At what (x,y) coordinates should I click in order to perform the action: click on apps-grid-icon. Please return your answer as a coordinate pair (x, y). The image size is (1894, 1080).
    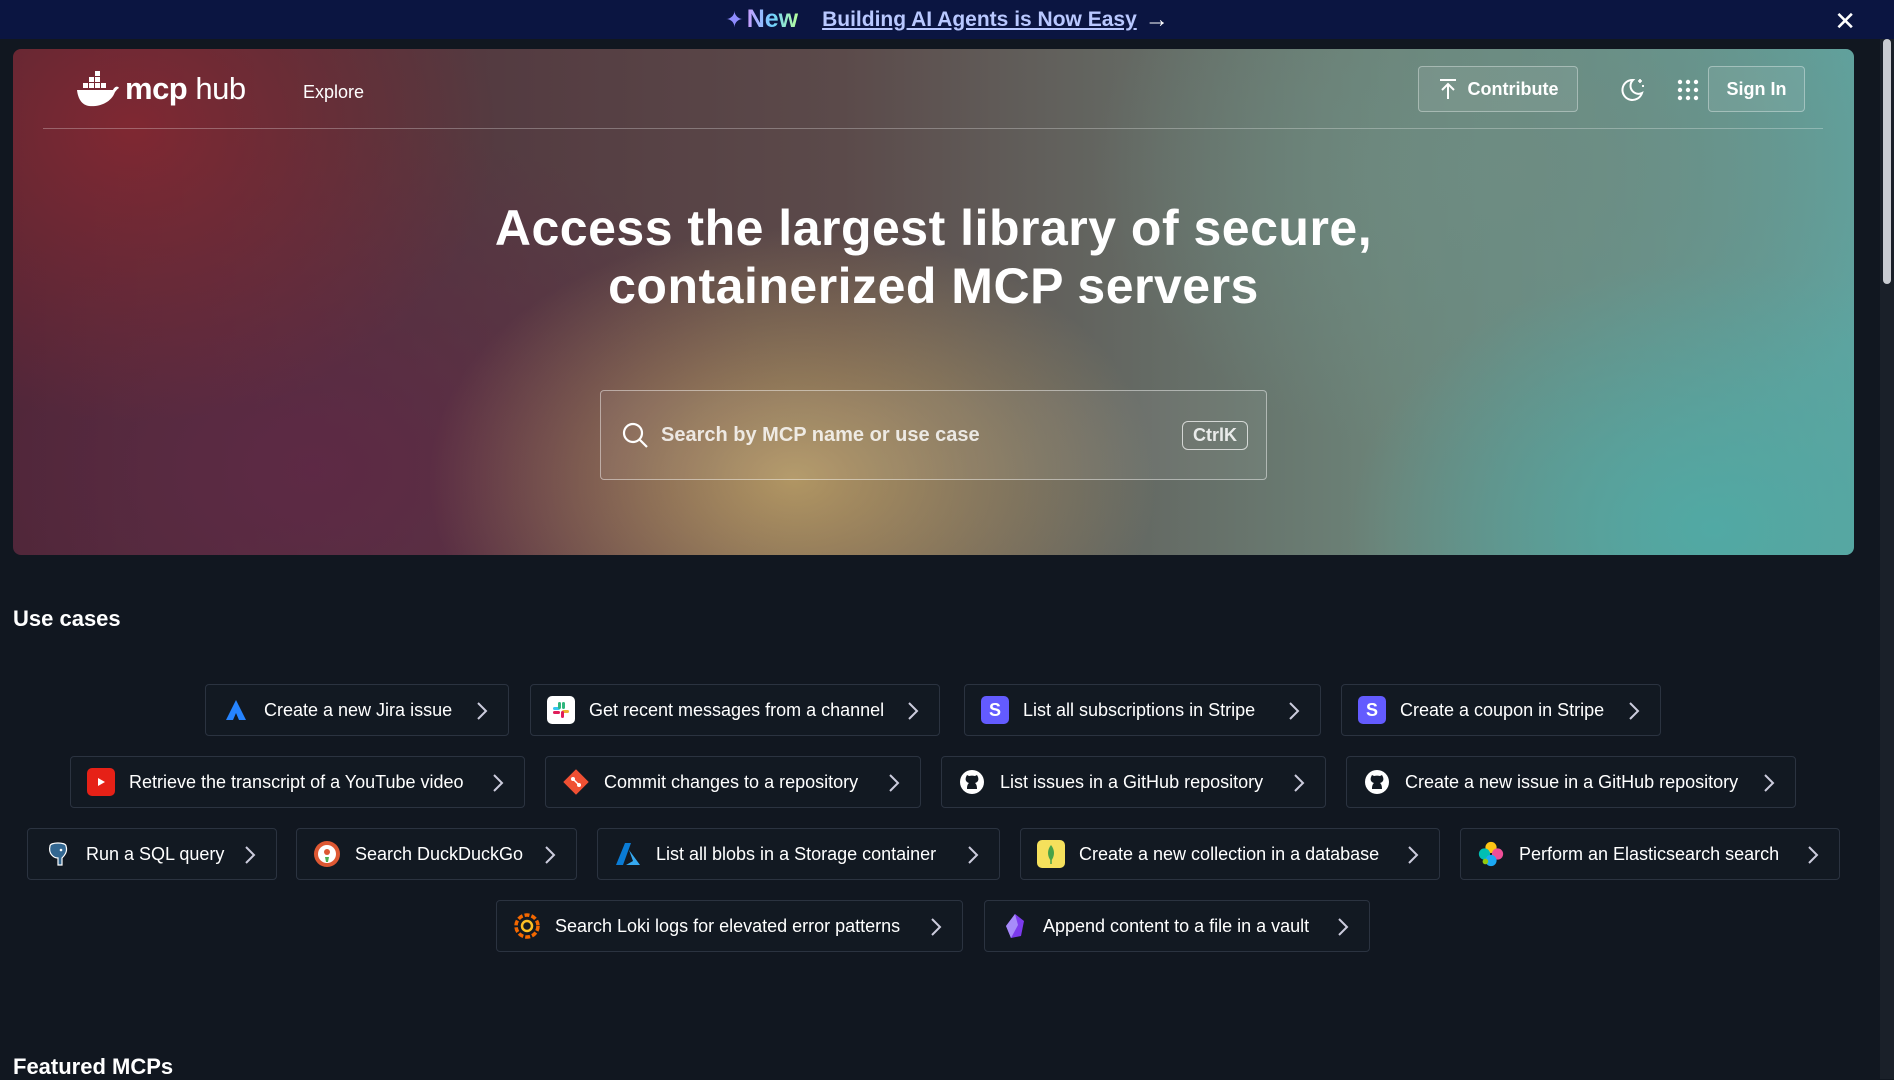
    Looking at the image, I should click on (1688, 90).